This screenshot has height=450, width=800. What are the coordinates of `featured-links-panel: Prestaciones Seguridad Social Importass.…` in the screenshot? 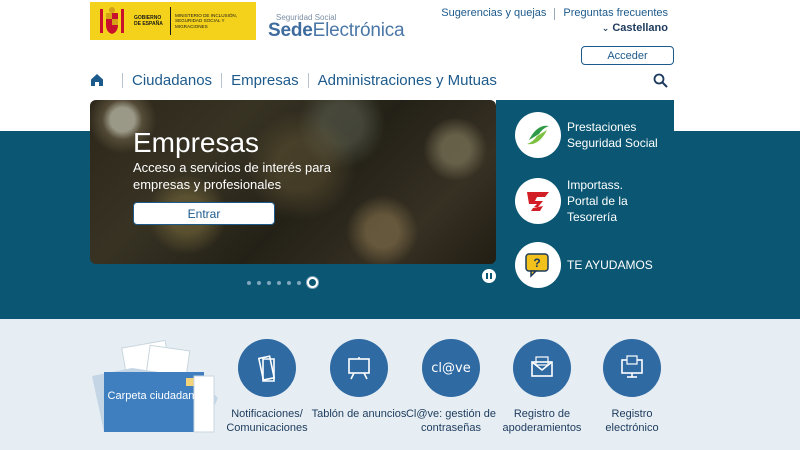 It's located at (585, 209).